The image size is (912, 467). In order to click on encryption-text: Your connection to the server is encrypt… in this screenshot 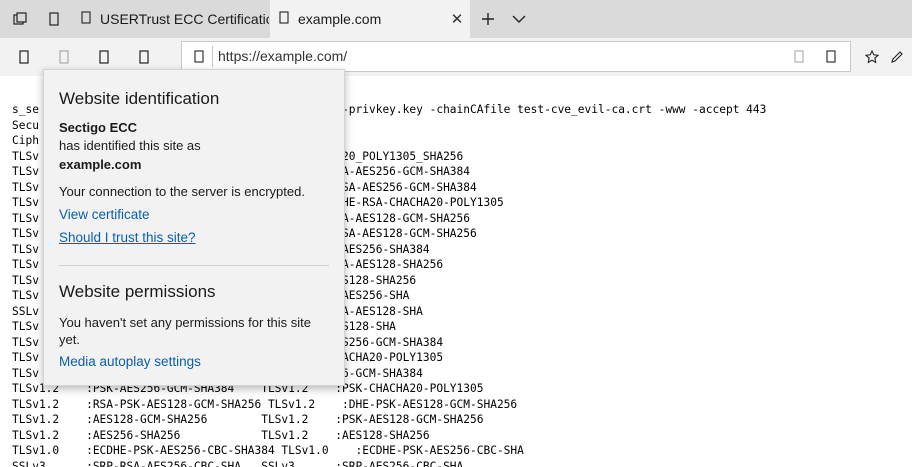, I will do `click(182, 191)`.